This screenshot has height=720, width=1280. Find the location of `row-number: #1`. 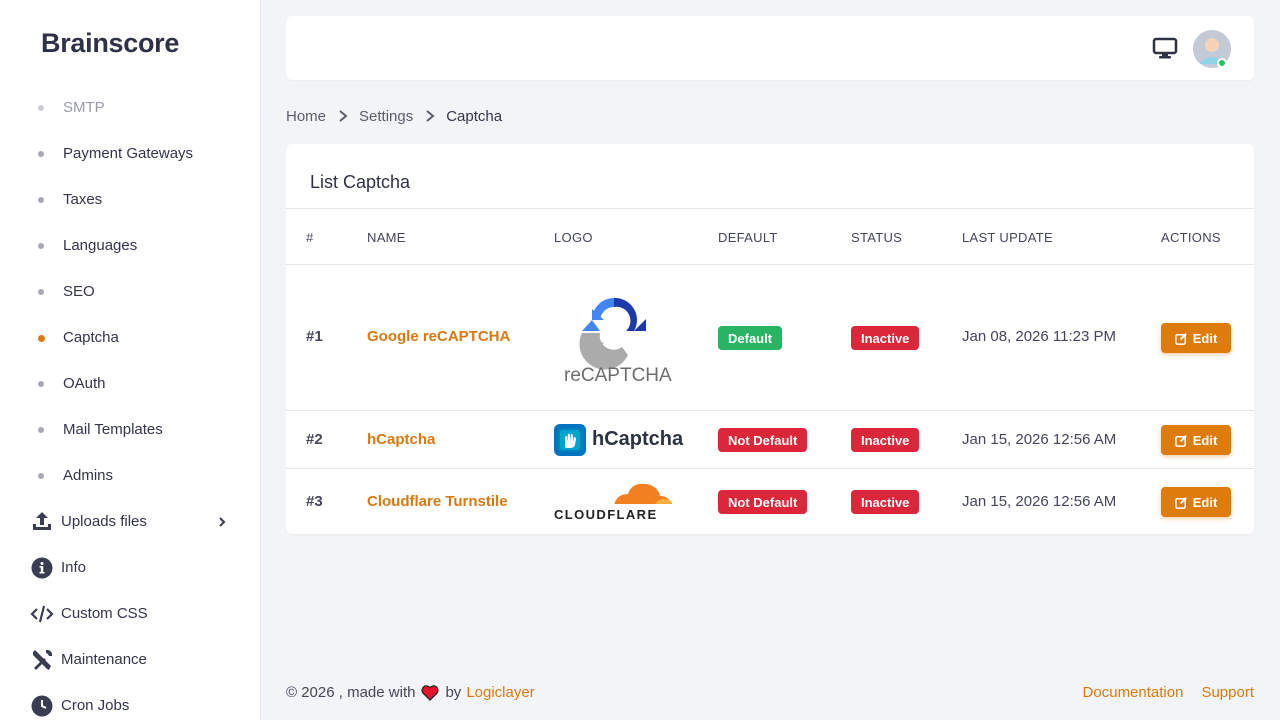

row-number: #1 is located at coordinates (314, 336).